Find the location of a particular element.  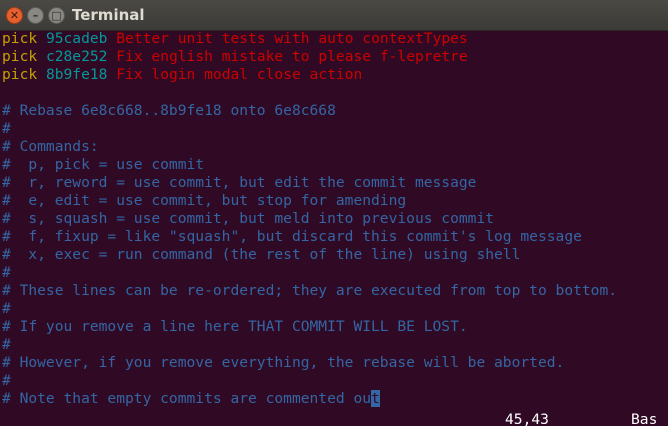

commit-hash: 8b9fe18 is located at coordinates (76, 74).